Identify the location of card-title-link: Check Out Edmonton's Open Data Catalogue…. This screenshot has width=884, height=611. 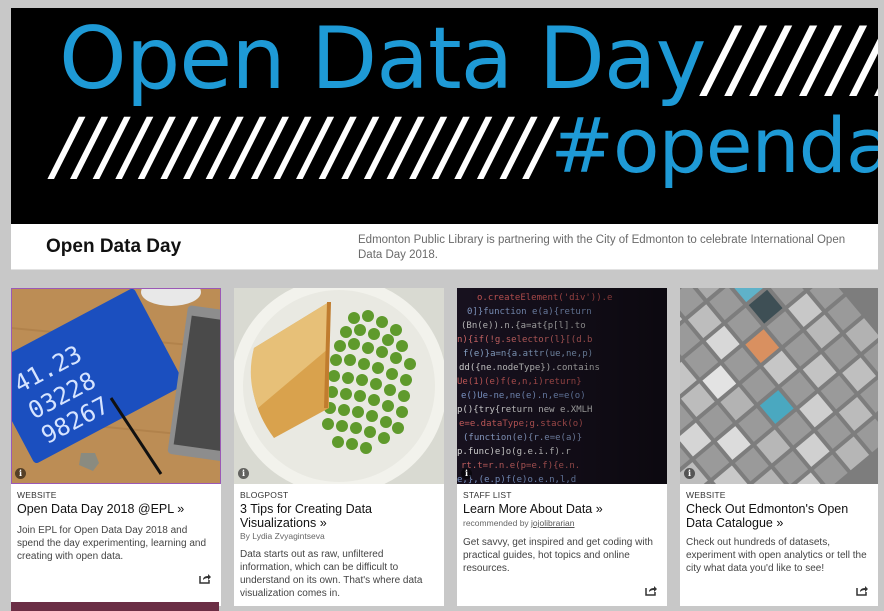
(781, 516).